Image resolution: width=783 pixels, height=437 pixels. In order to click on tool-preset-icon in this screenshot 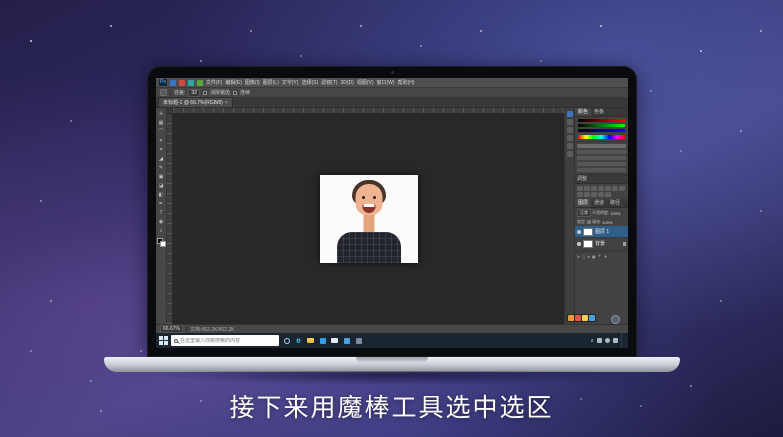, I will do `click(163, 92)`.